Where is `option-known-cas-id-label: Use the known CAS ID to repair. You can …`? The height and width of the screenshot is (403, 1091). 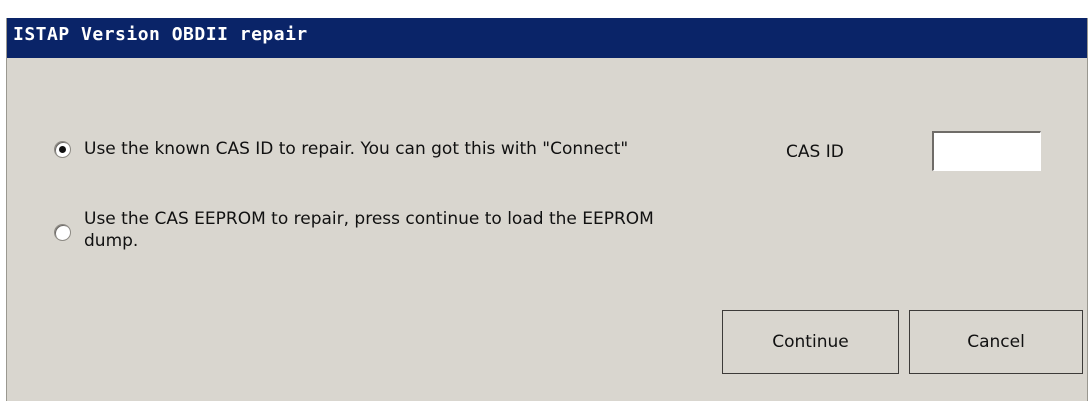 option-known-cas-id-label: Use the known CAS ID to repair. You can … is located at coordinates (356, 149).